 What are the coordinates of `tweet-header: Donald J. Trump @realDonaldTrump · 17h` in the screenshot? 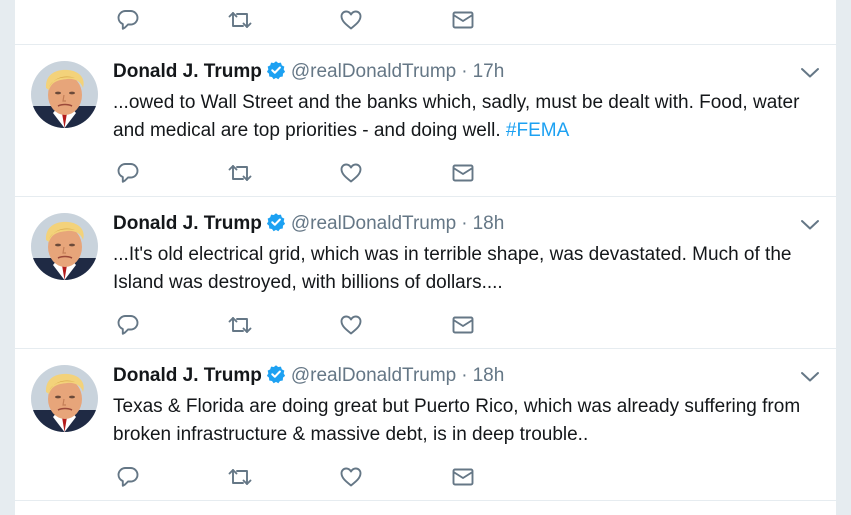 It's located at (308, 73).